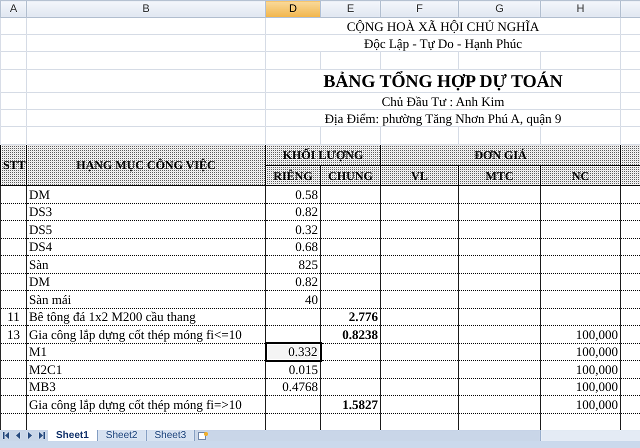  Describe the element at coordinates (443, 118) in the screenshot. I see `info-text: Địa Điểm: phường Tăng Nhơn Phú A, quận 9` at that location.